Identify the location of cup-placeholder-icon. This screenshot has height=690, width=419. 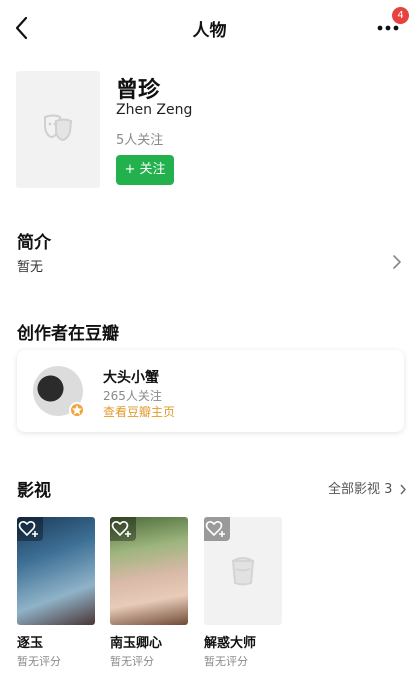
(243, 571).